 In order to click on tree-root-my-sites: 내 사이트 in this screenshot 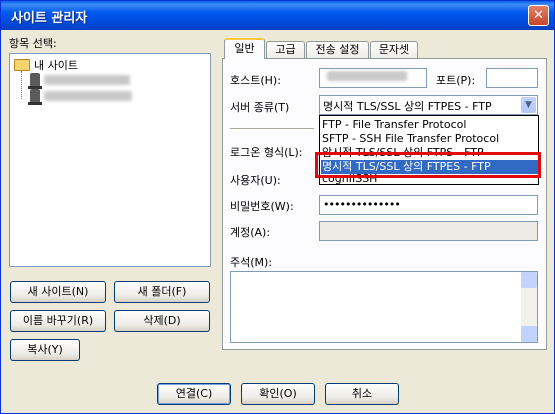, I will do `click(46, 65)`.